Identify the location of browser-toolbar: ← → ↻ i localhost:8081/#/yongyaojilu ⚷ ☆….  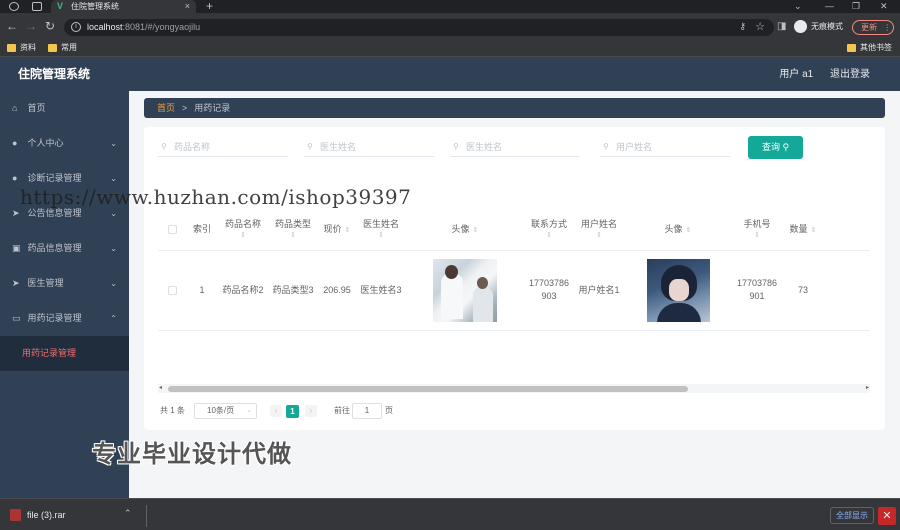
(450, 26).